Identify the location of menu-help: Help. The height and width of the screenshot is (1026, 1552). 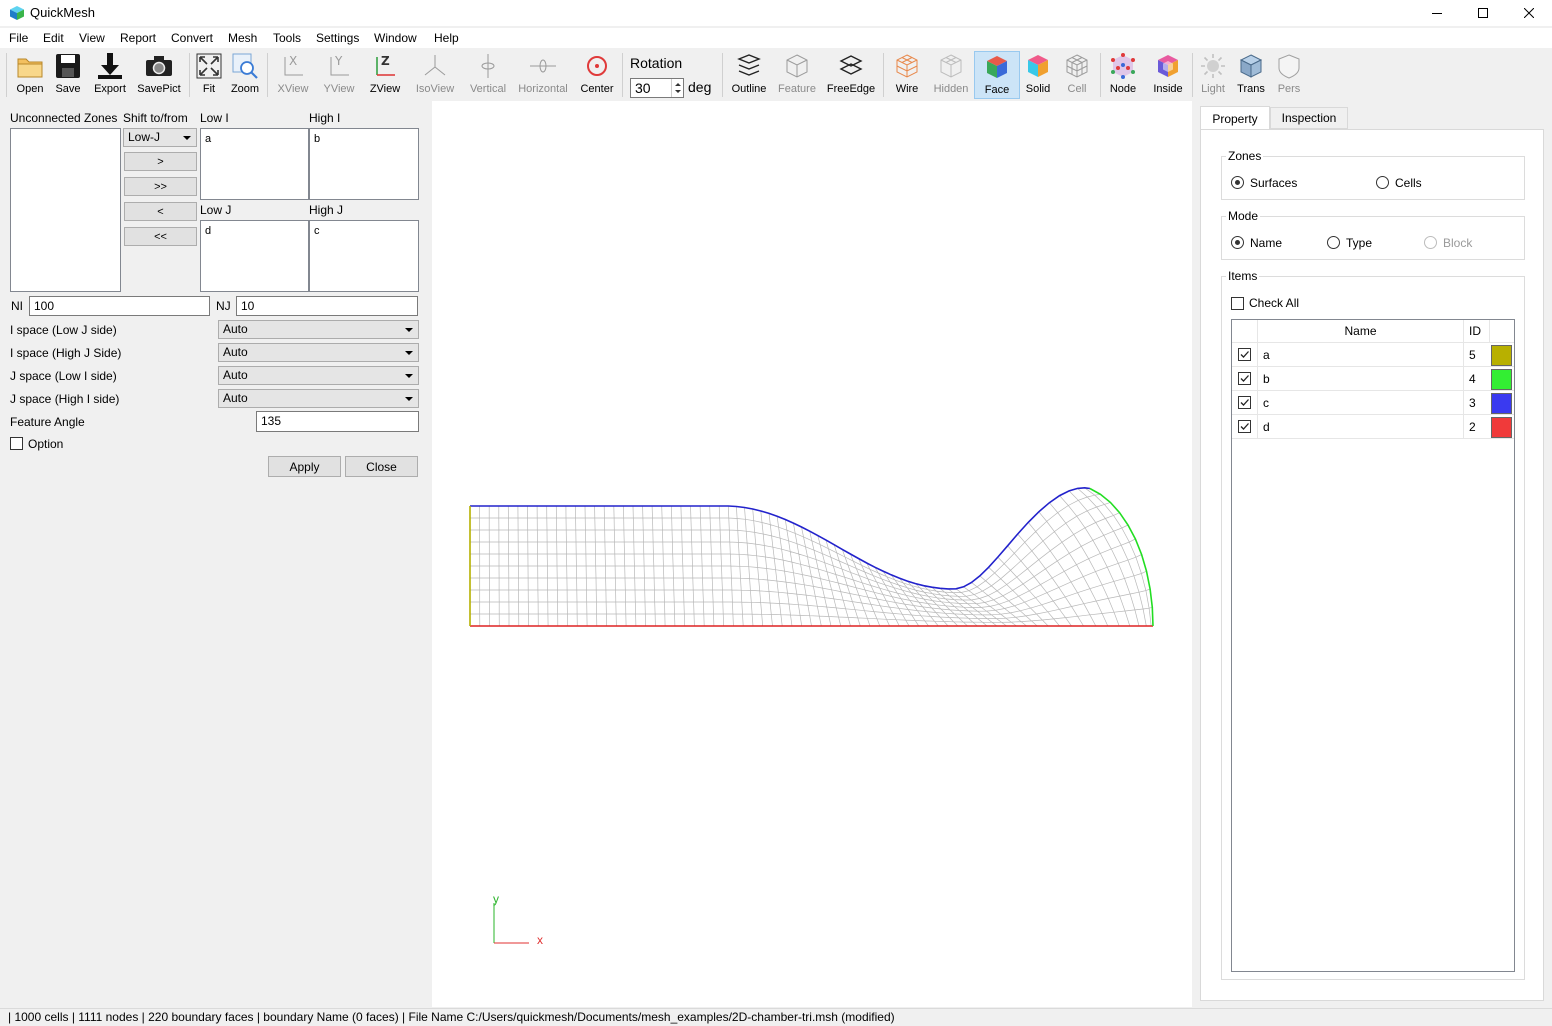
(446, 38).